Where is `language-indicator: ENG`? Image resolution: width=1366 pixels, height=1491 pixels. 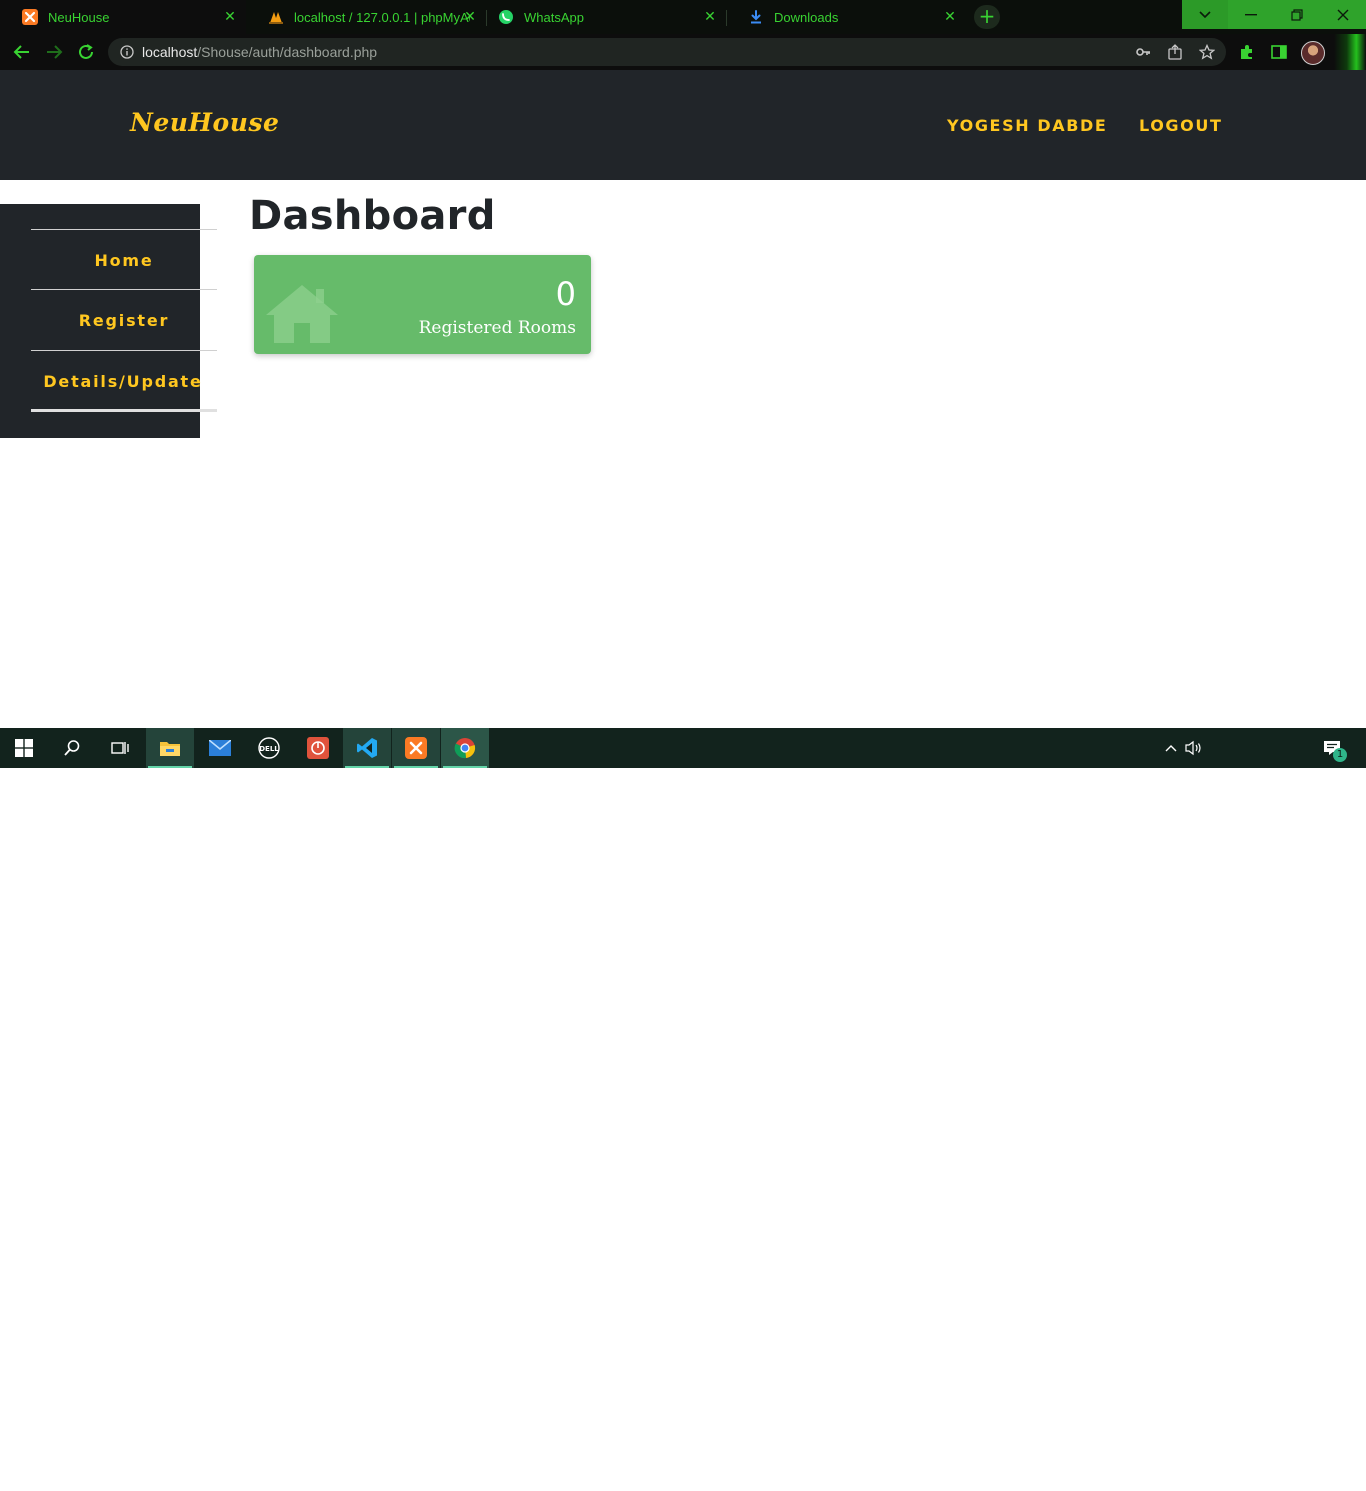
language-indicator: ENG is located at coordinates (1224, 1475).